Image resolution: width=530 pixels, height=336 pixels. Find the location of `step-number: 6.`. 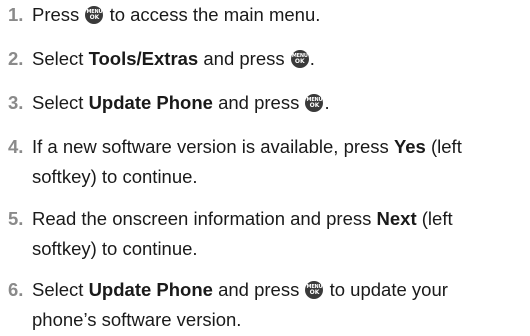

step-number: 6. is located at coordinates (16, 289).